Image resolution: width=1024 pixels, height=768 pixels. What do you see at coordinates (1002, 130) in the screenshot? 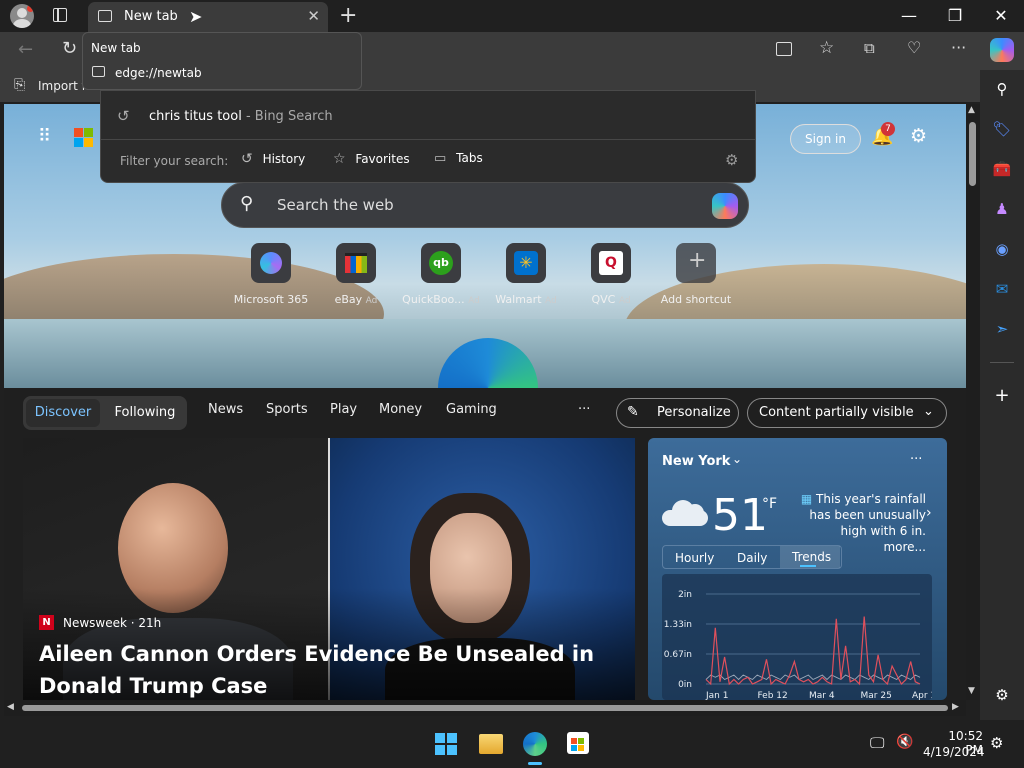
I see `shopping-icon: 🏷` at bounding box center [1002, 130].